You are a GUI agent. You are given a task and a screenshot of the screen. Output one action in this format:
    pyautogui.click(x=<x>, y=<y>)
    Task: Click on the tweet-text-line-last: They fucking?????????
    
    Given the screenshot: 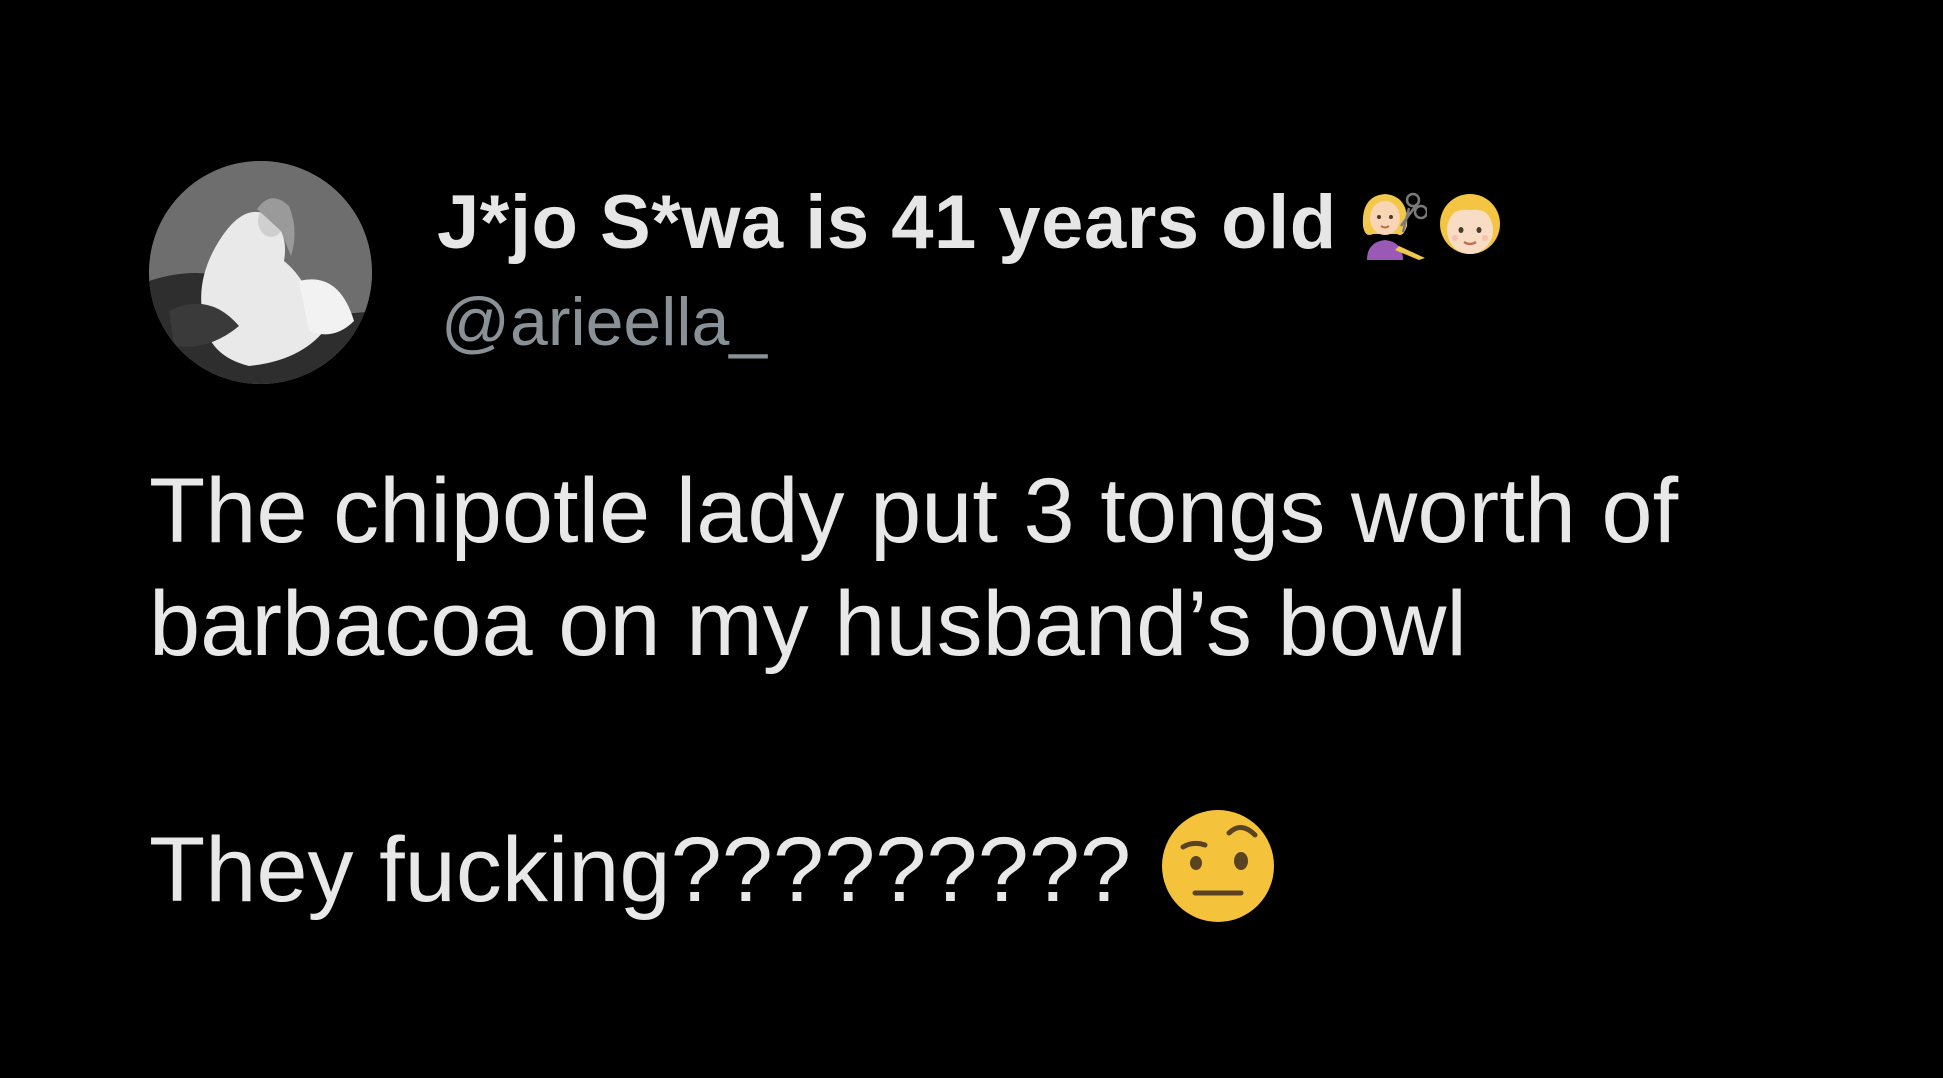 What is the action you would take?
    pyautogui.click(x=999, y=864)
    